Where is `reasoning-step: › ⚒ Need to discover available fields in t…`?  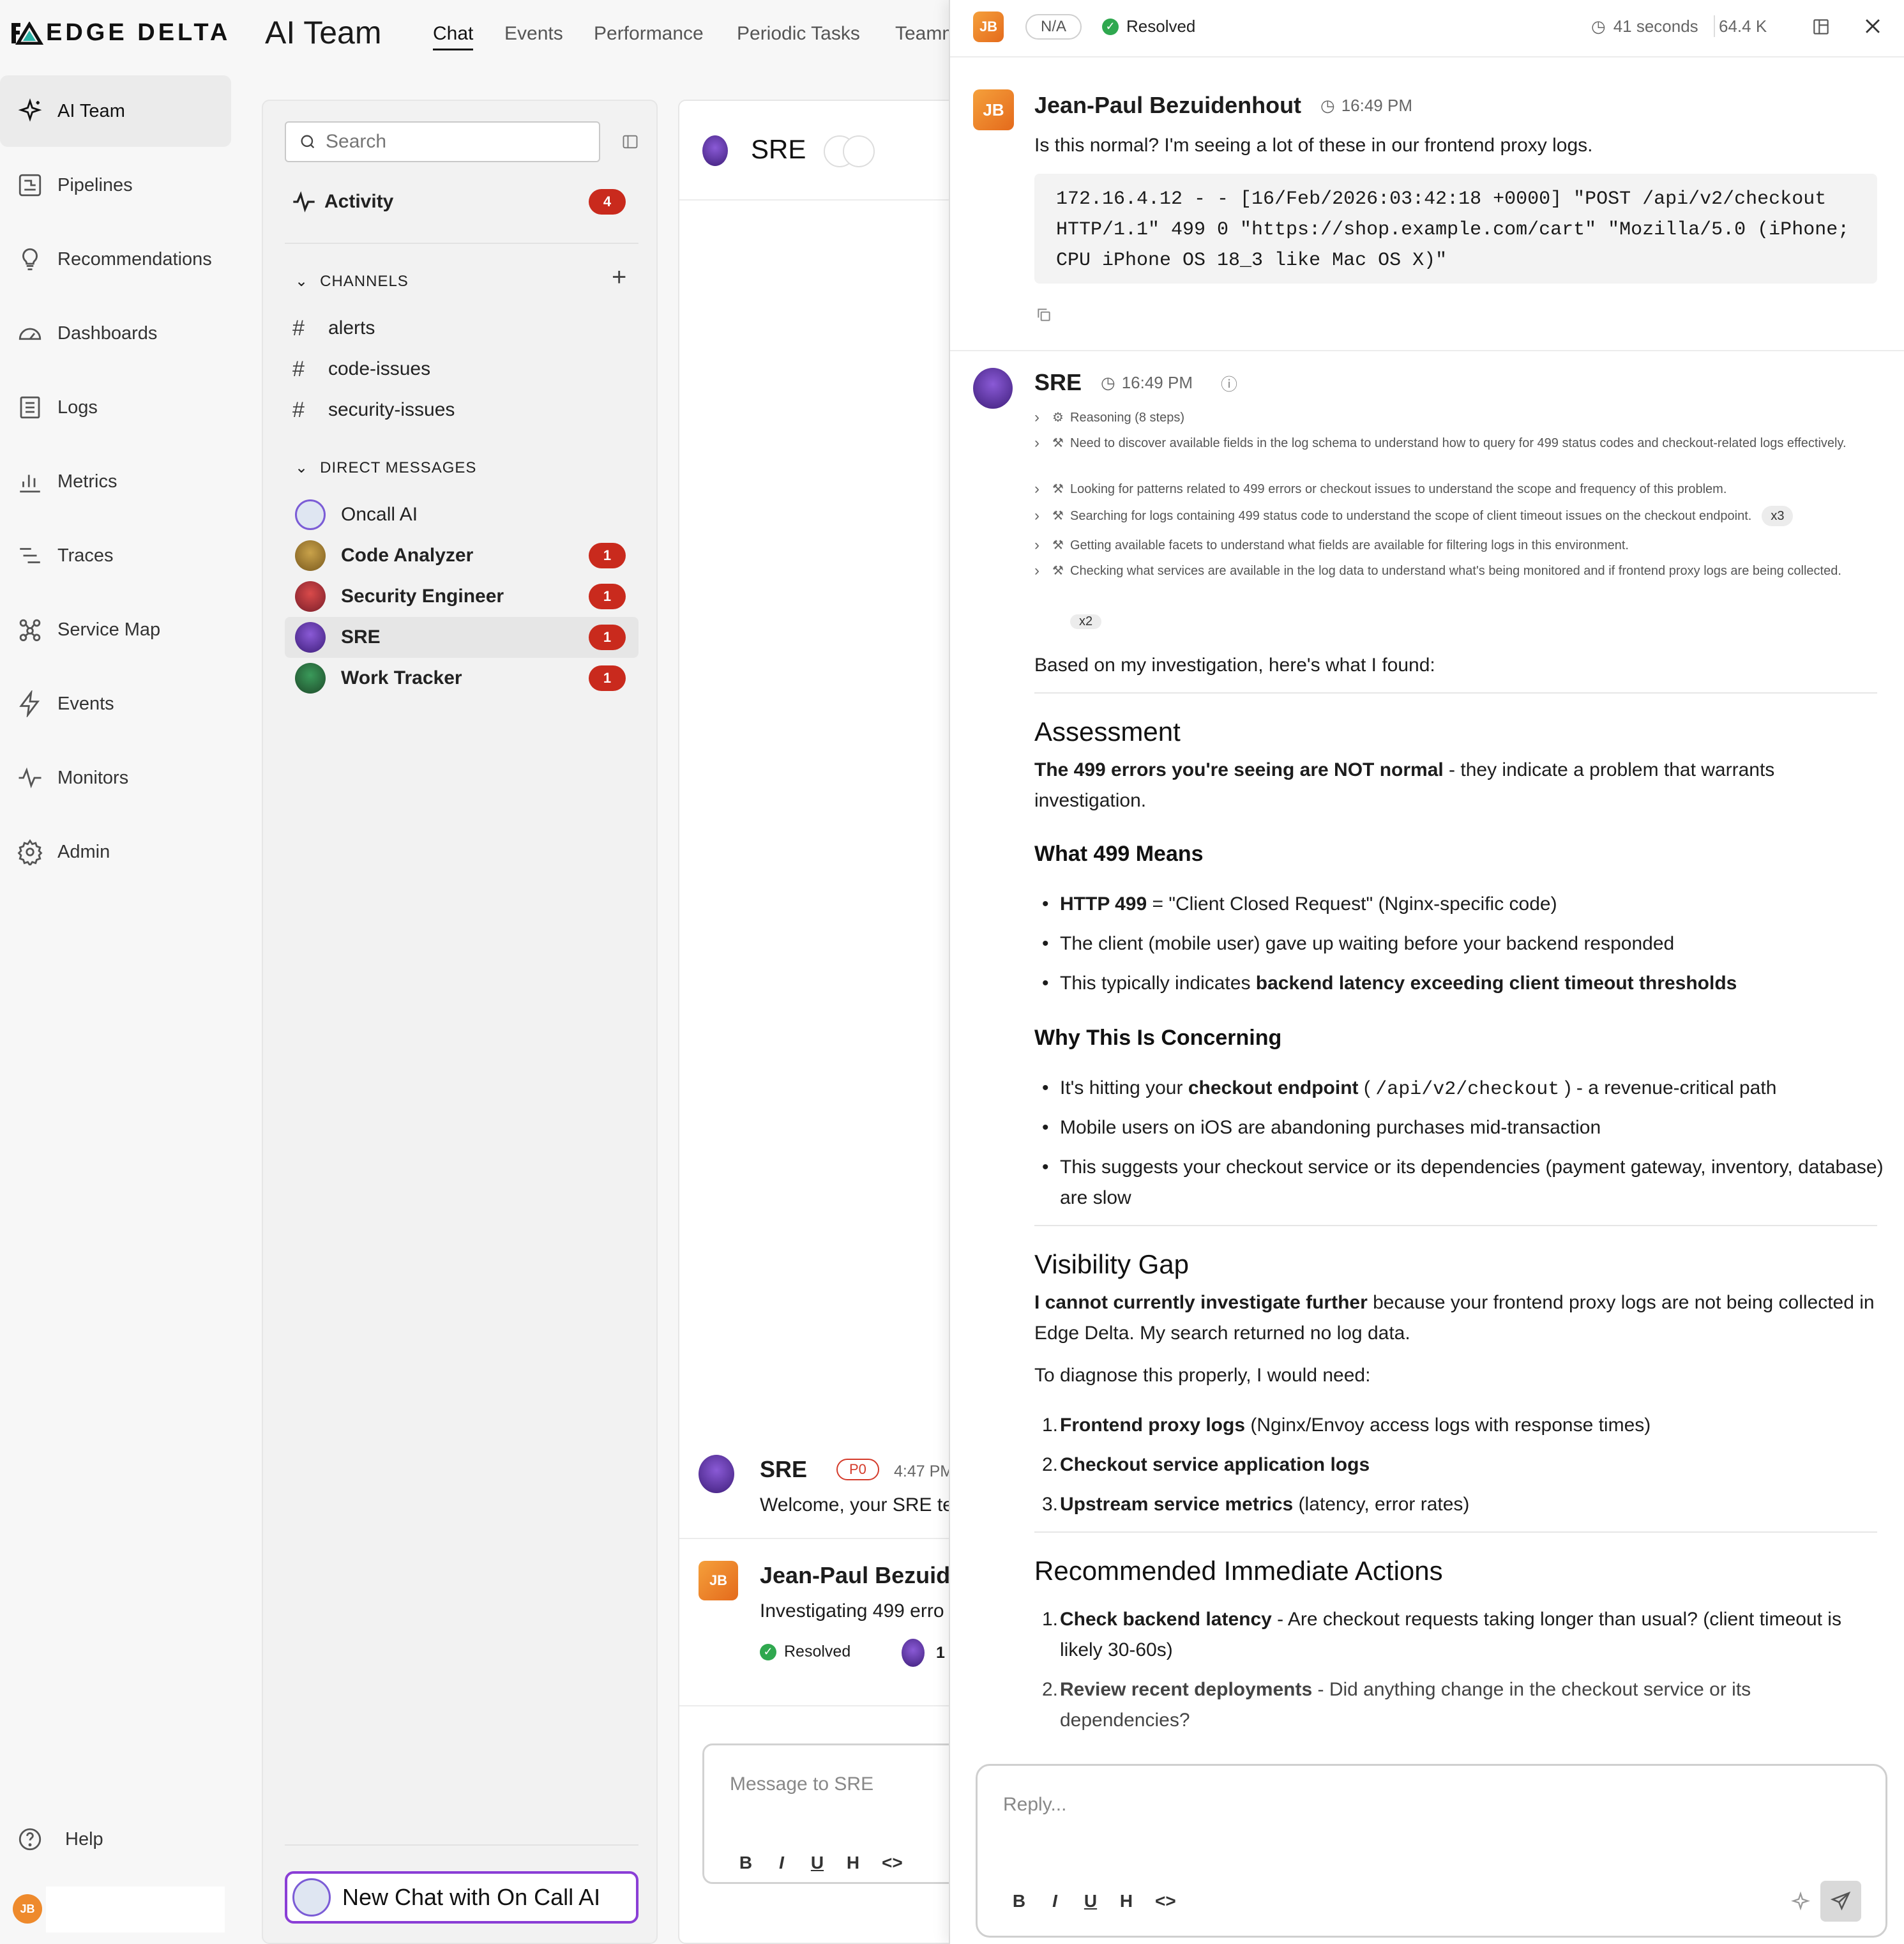
reasoning-step: › ⚒ Need to discover available fields in t… is located at coordinates (1455, 443).